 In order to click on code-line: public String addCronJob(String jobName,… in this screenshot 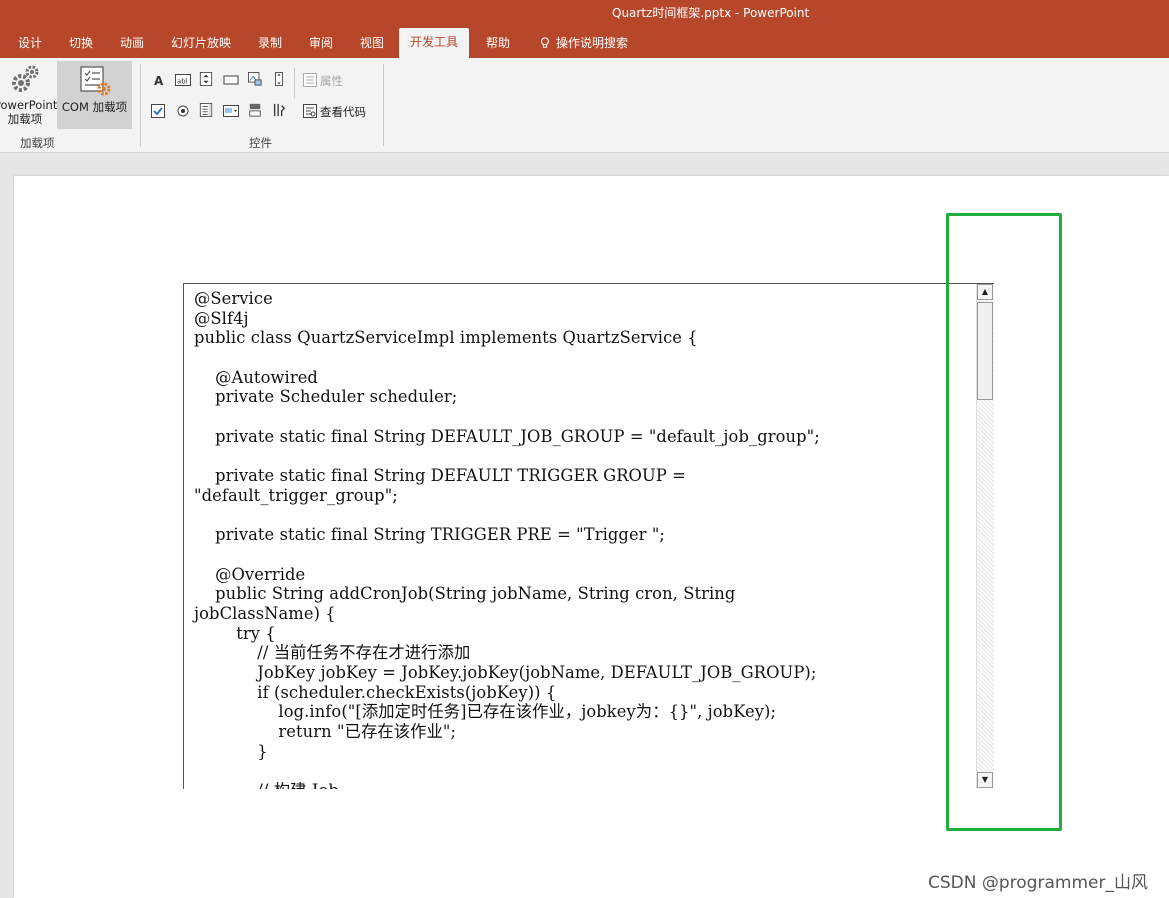, I will do `click(465, 594)`.